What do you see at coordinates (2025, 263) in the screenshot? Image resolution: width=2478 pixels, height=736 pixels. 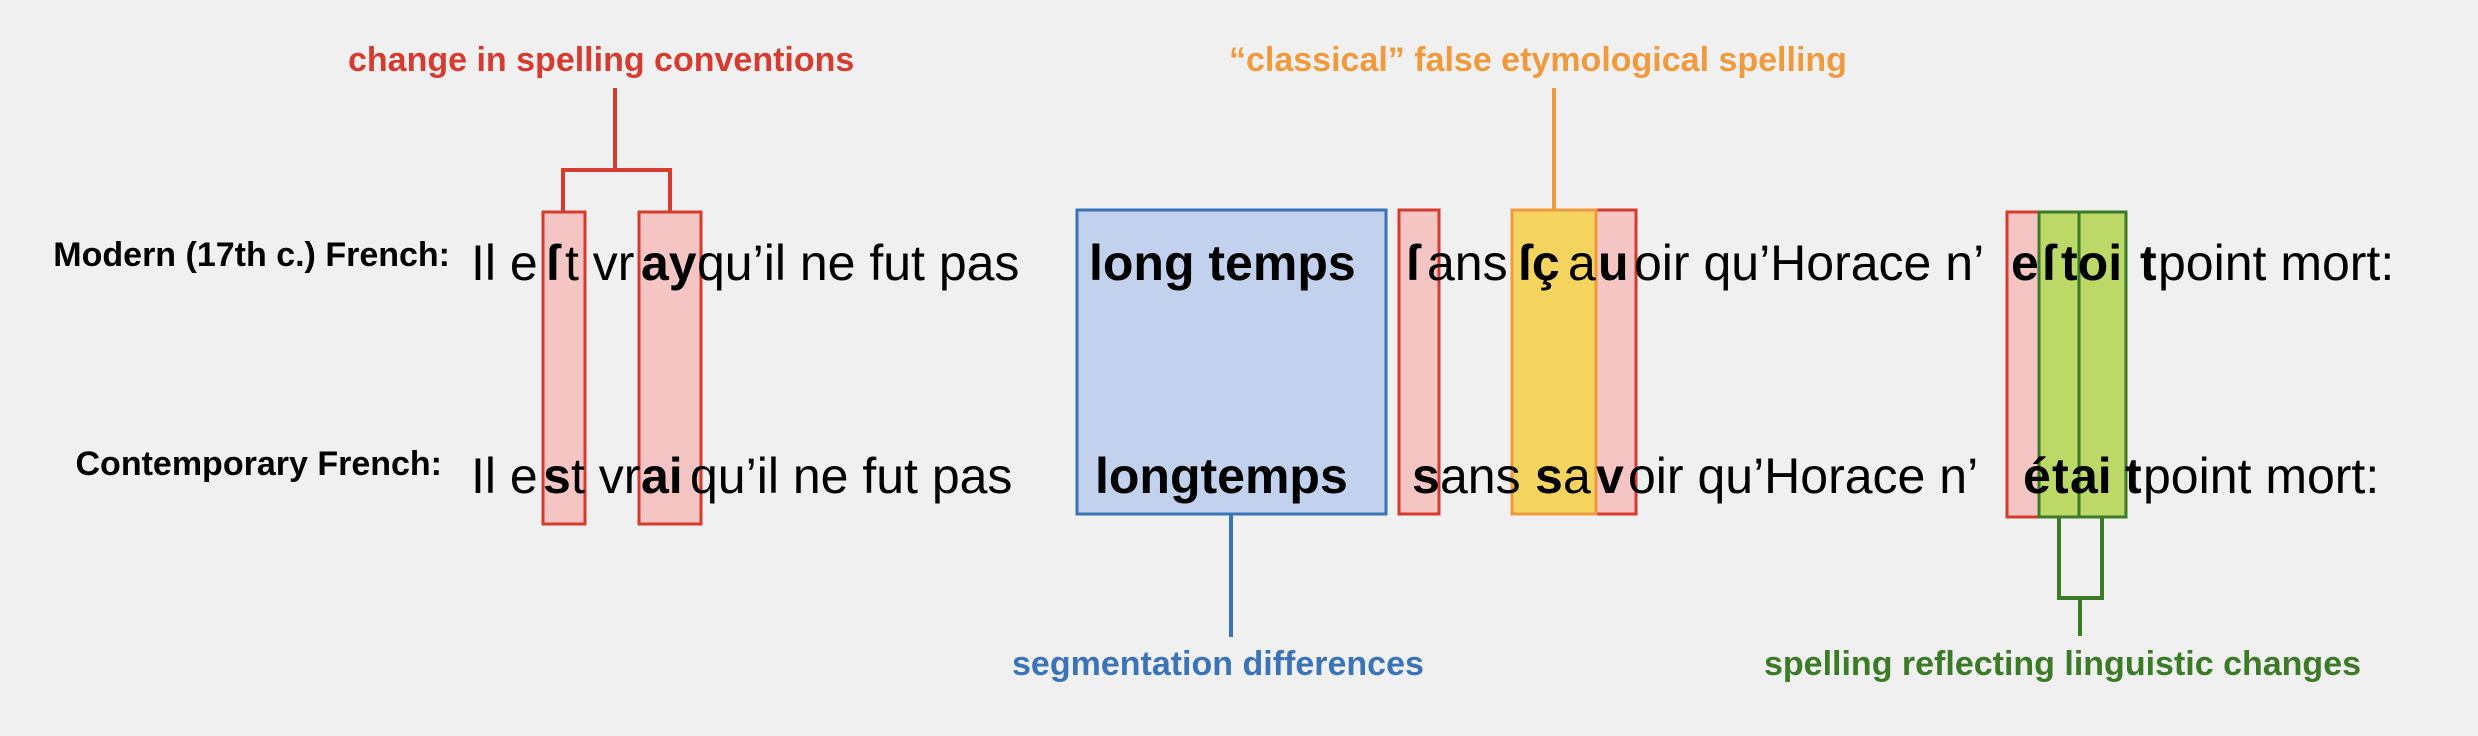 I see `token-highlight: e` at bounding box center [2025, 263].